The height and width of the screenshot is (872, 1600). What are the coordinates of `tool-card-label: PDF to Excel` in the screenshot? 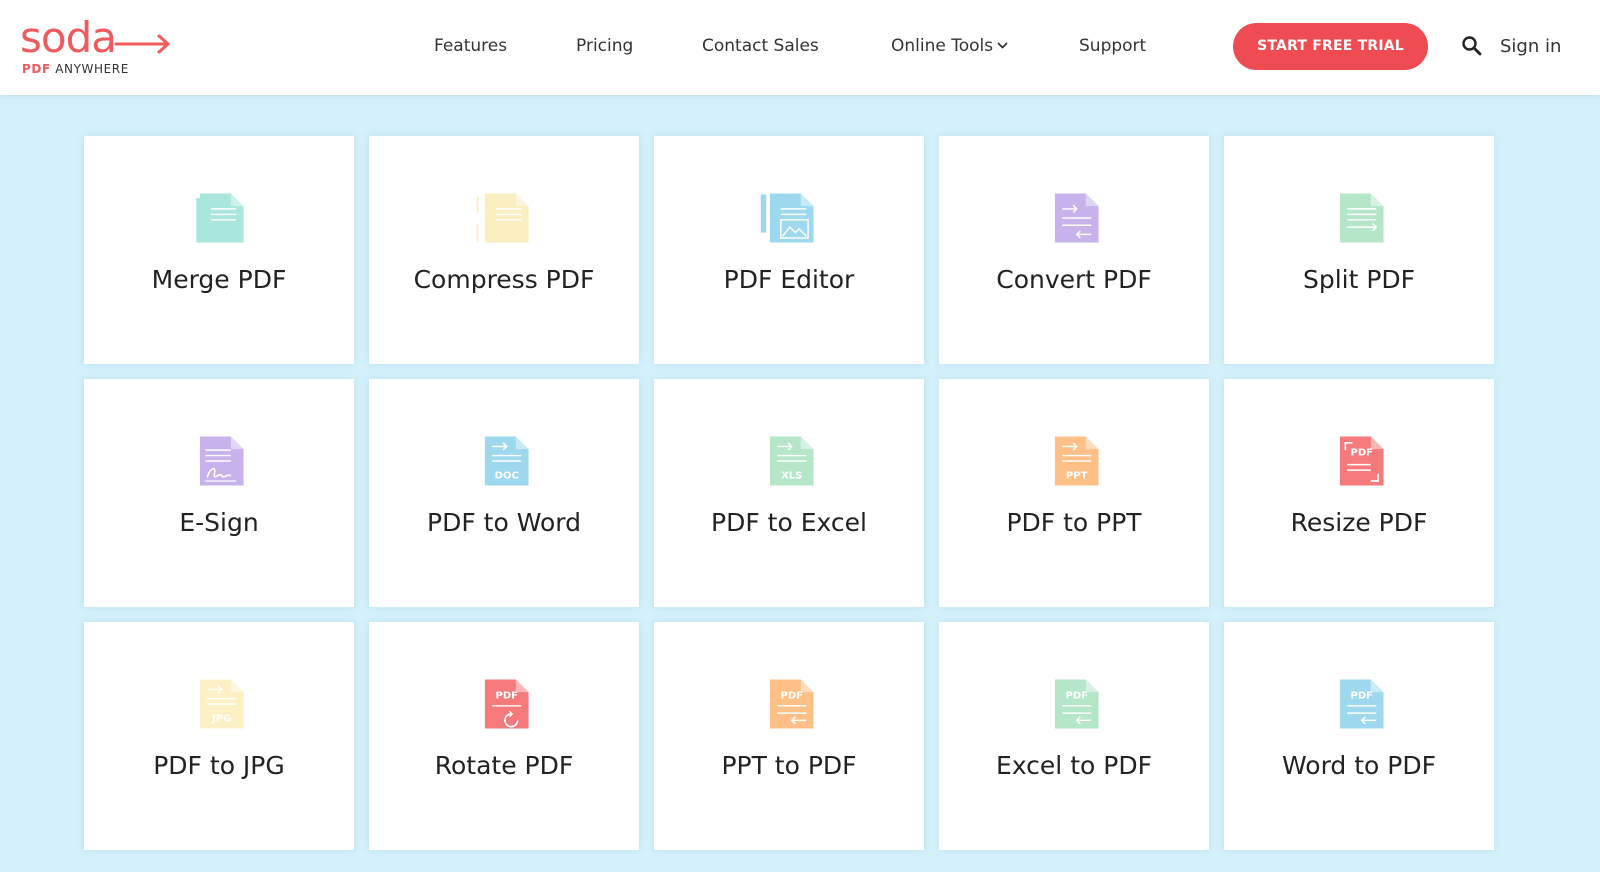 It's located at (789, 522).